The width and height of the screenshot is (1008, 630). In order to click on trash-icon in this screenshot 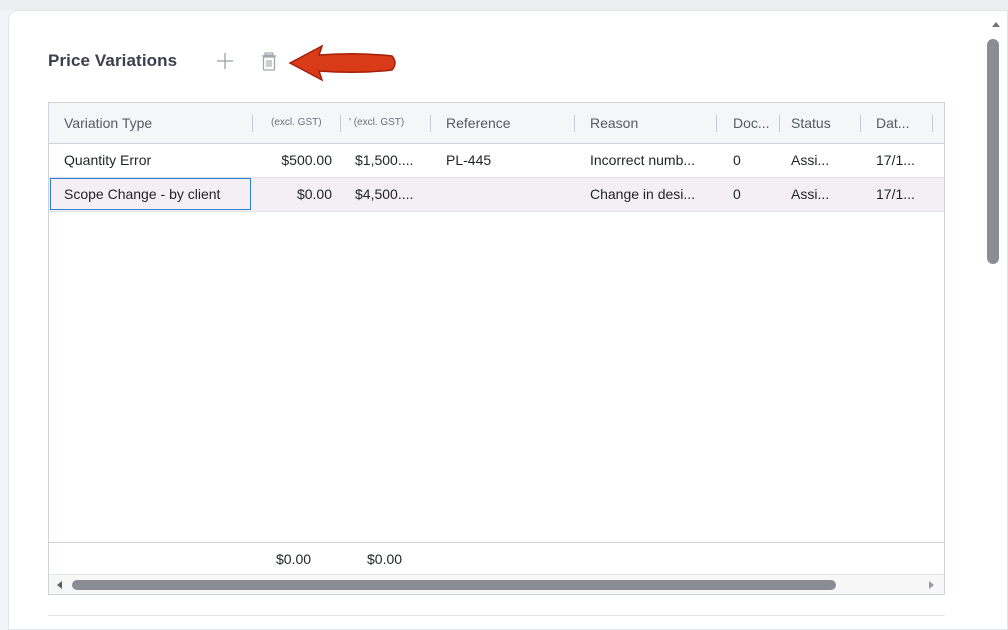, I will do `click(269, 62)`.